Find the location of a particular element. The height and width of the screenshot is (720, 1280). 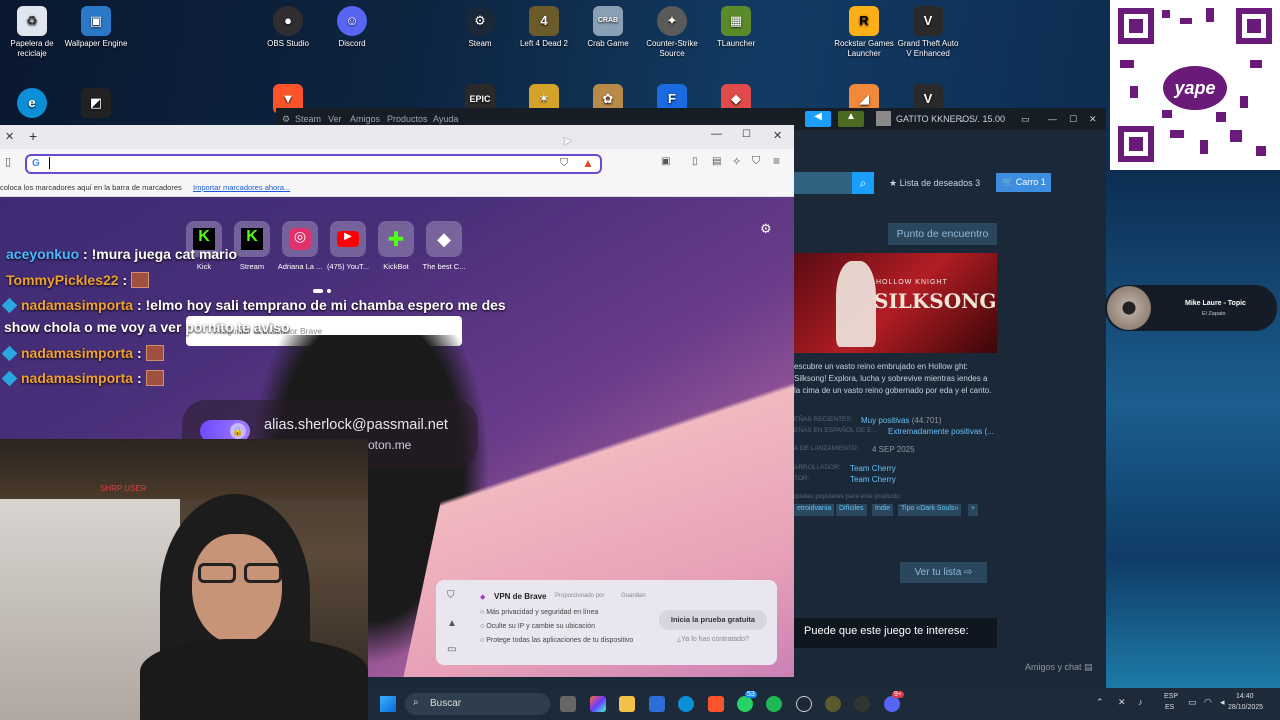

lock-icon: 🔒 is located at coordinates (238, 431).